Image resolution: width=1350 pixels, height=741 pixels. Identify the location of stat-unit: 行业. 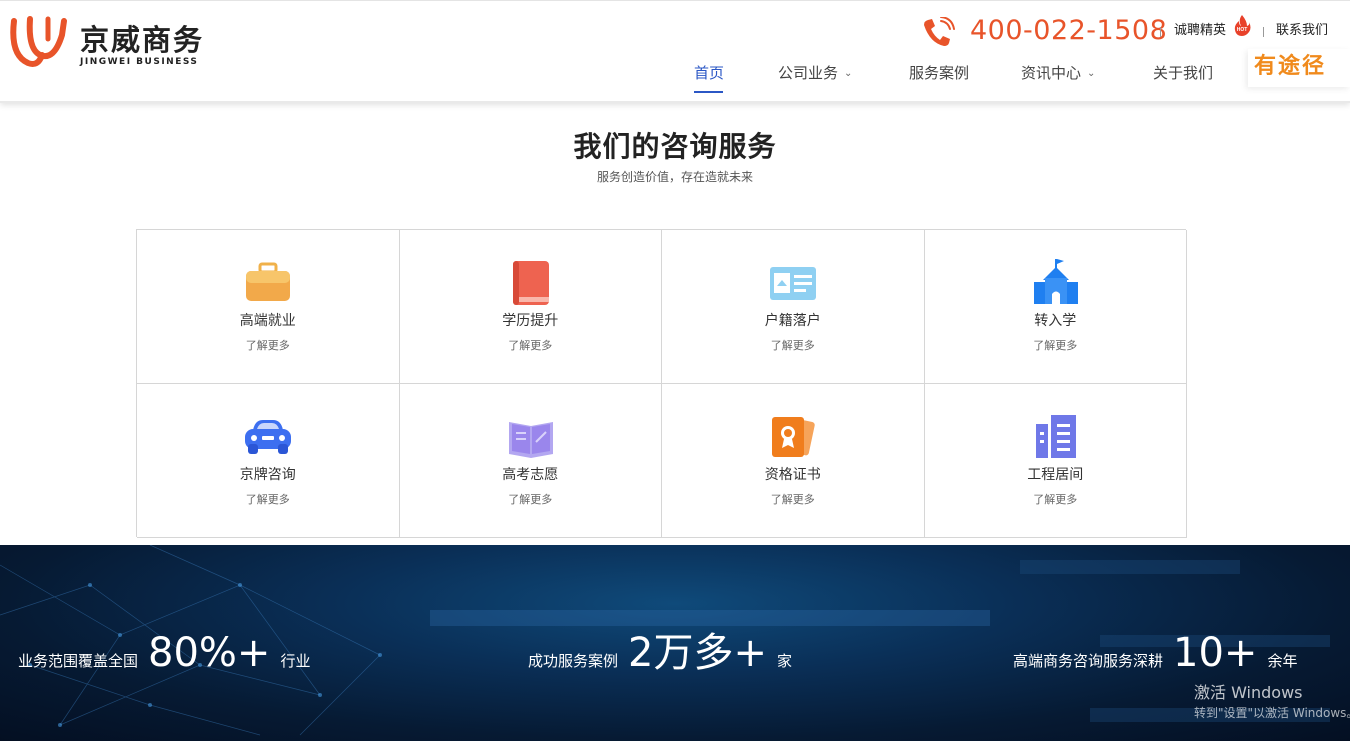
(295, 661).